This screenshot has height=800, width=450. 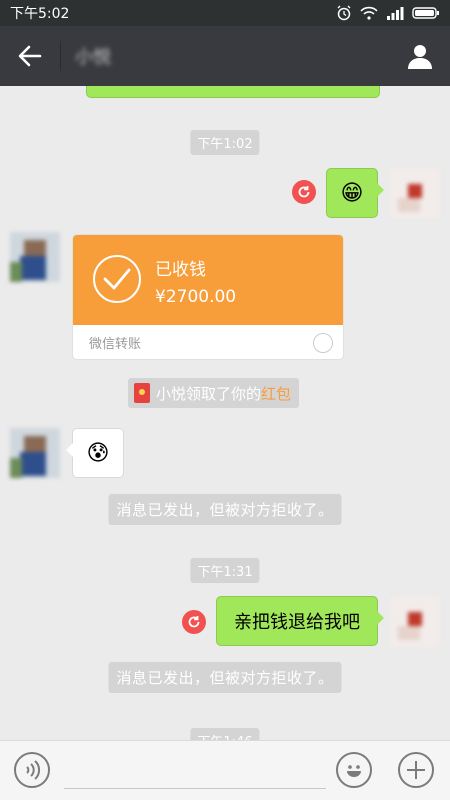 I want to click on transfer-amount: ¥2700.00, so click(x=196, y=297).